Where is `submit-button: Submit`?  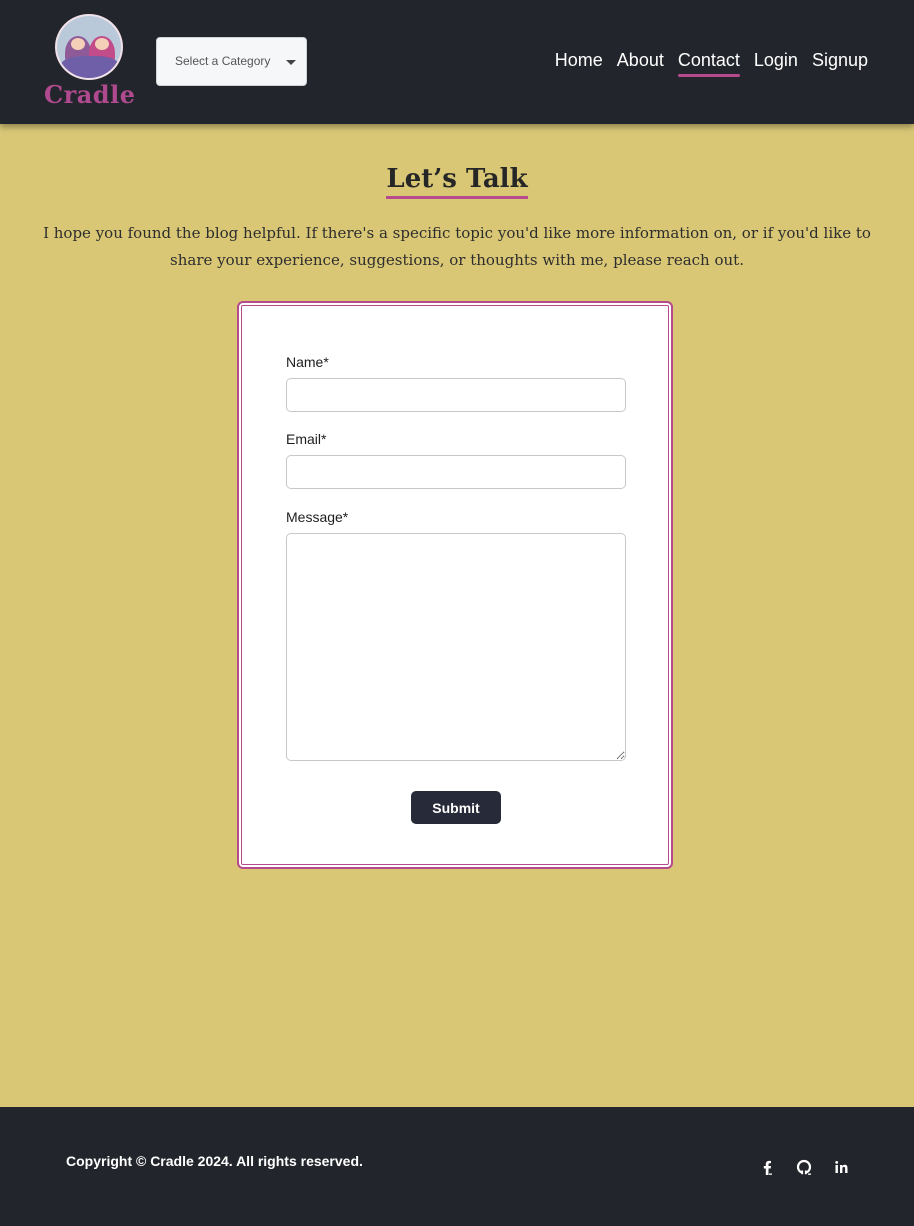 submit-button: Submit is located at coordinates (456, 807).